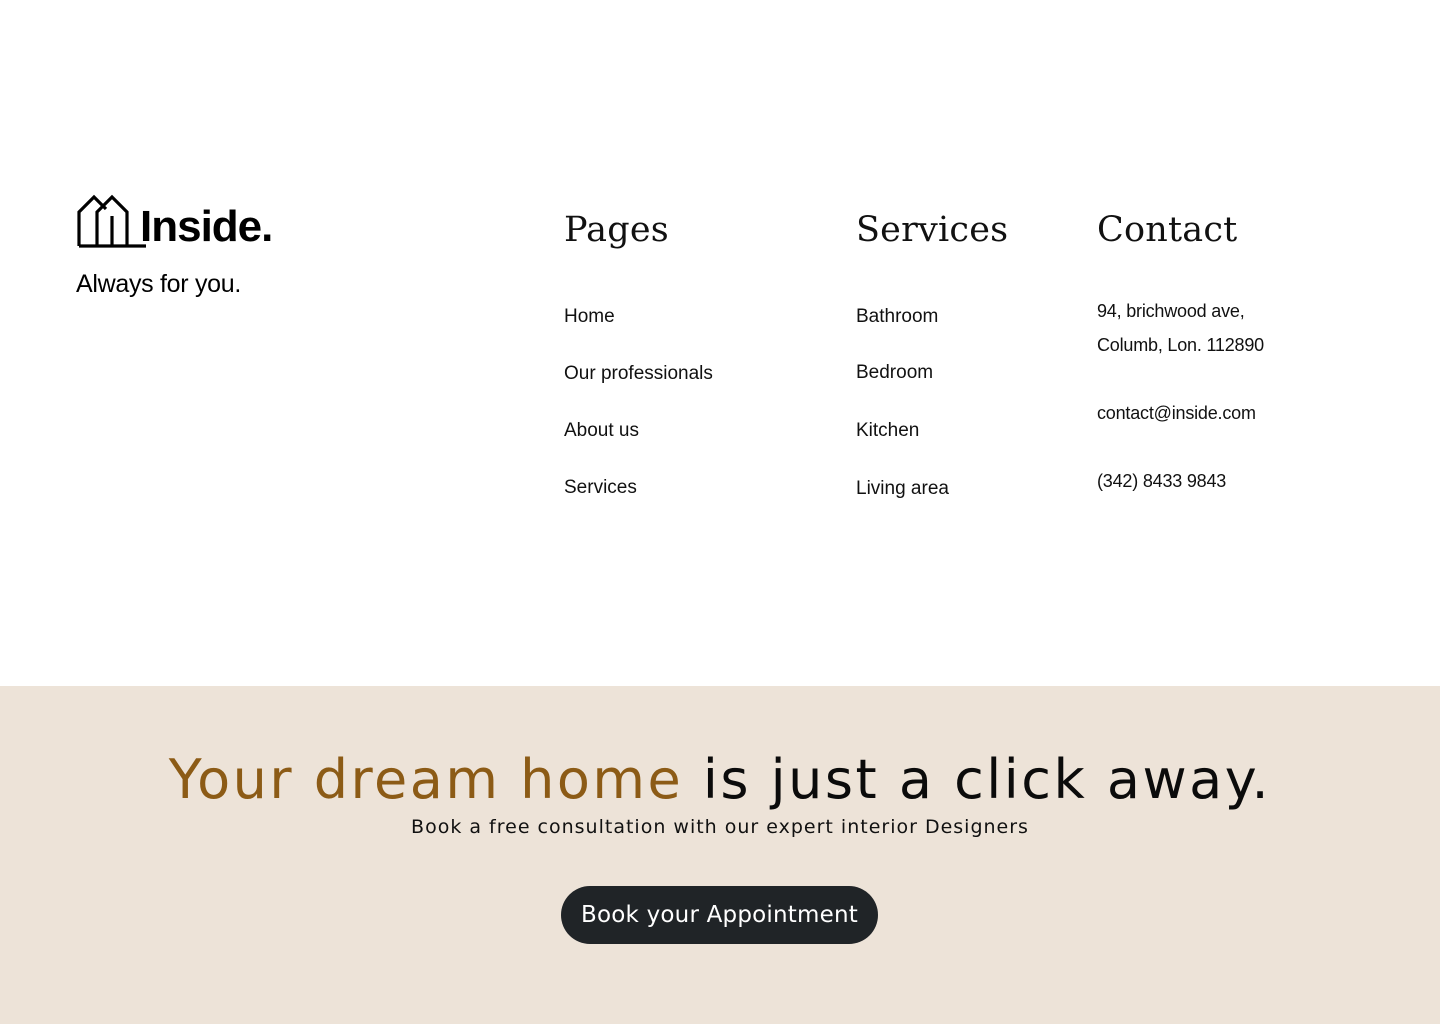 Image resolution: width=1440 pixels, height=1024 pixels. I want to click on contact-phone: (342) 8433 9843, so click(1161, 481).